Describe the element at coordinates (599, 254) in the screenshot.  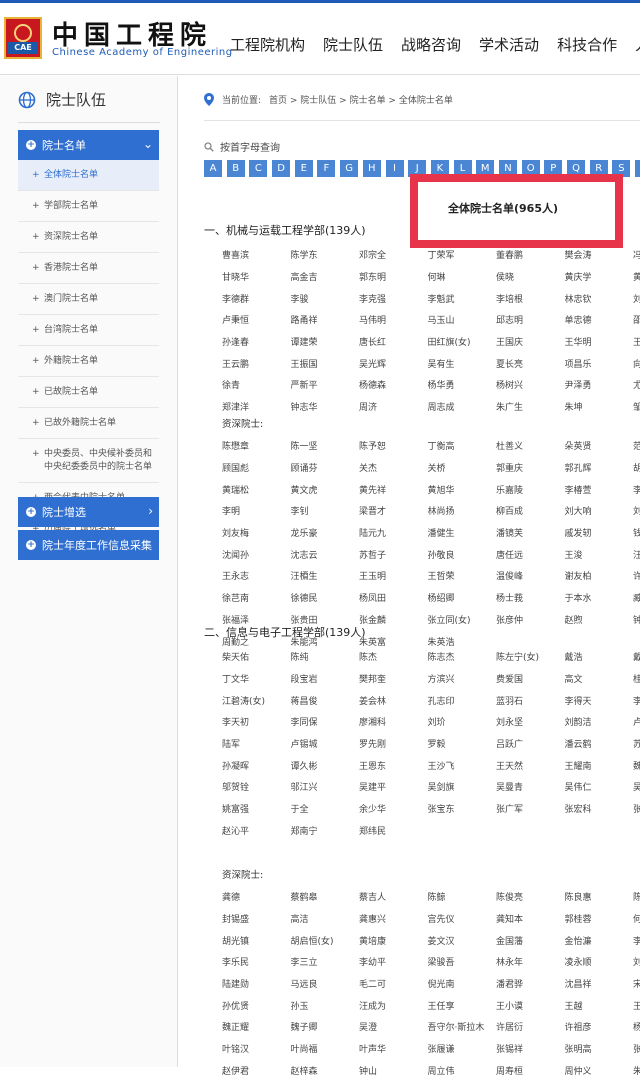
I see `academician-name-link: 樊会涛` at that location.